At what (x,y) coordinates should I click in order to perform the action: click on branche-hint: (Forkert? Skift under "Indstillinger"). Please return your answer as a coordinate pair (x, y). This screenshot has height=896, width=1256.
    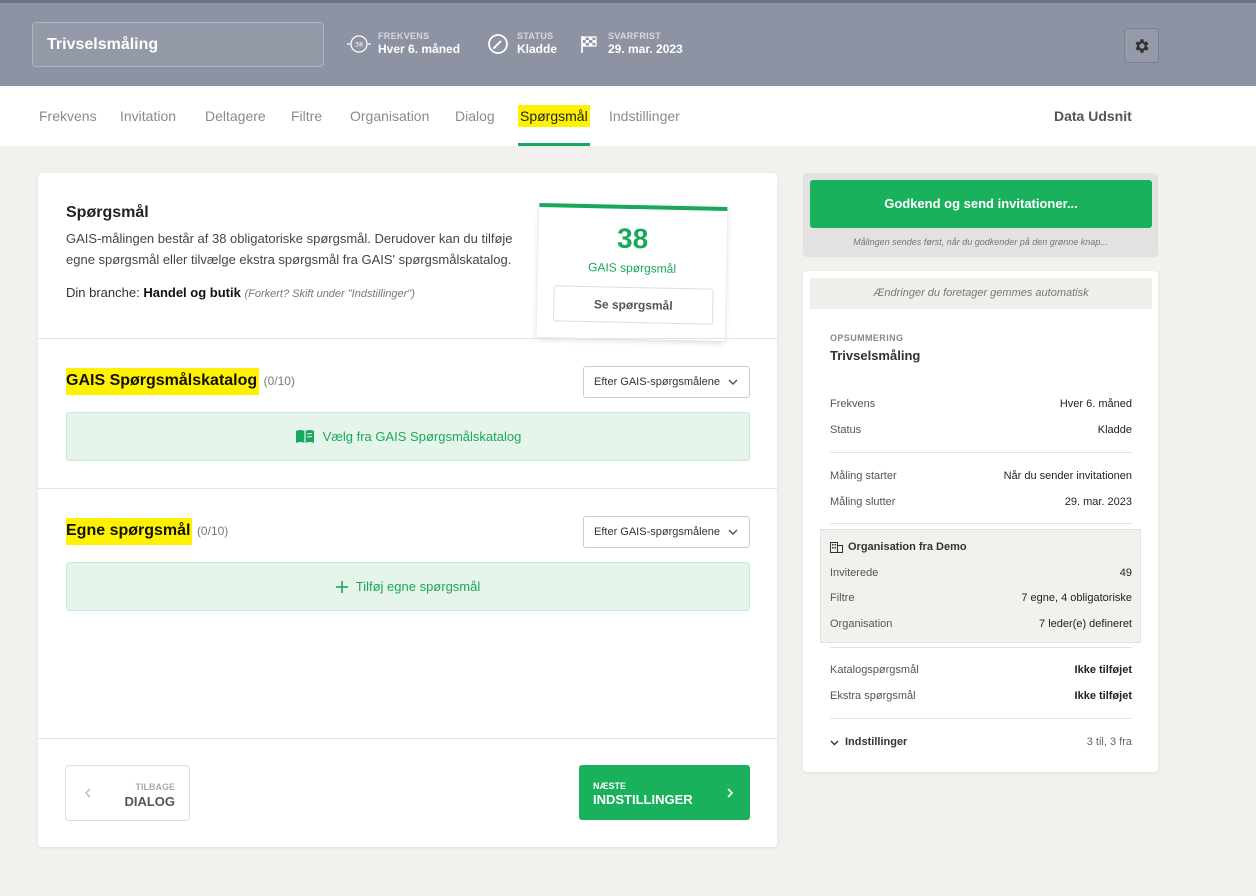
    Looking at the image, I should click on (329, 294).